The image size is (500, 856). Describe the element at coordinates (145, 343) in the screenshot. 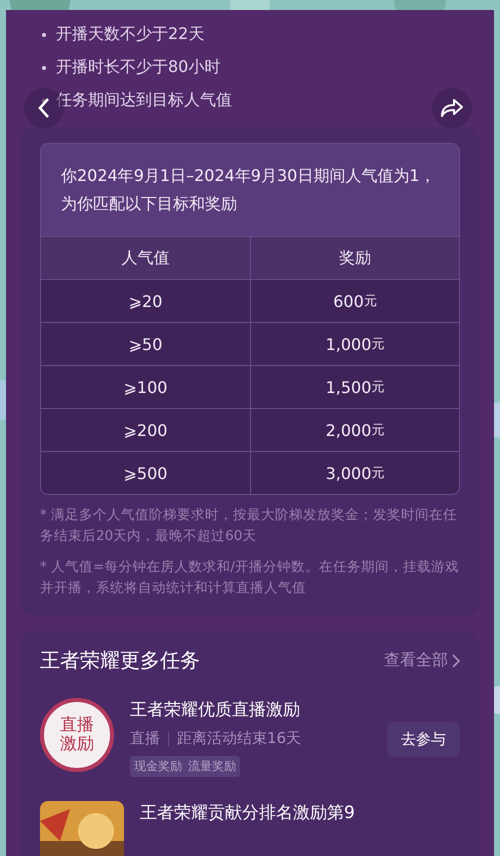

I see `table-cell: ⩾50` at that location.